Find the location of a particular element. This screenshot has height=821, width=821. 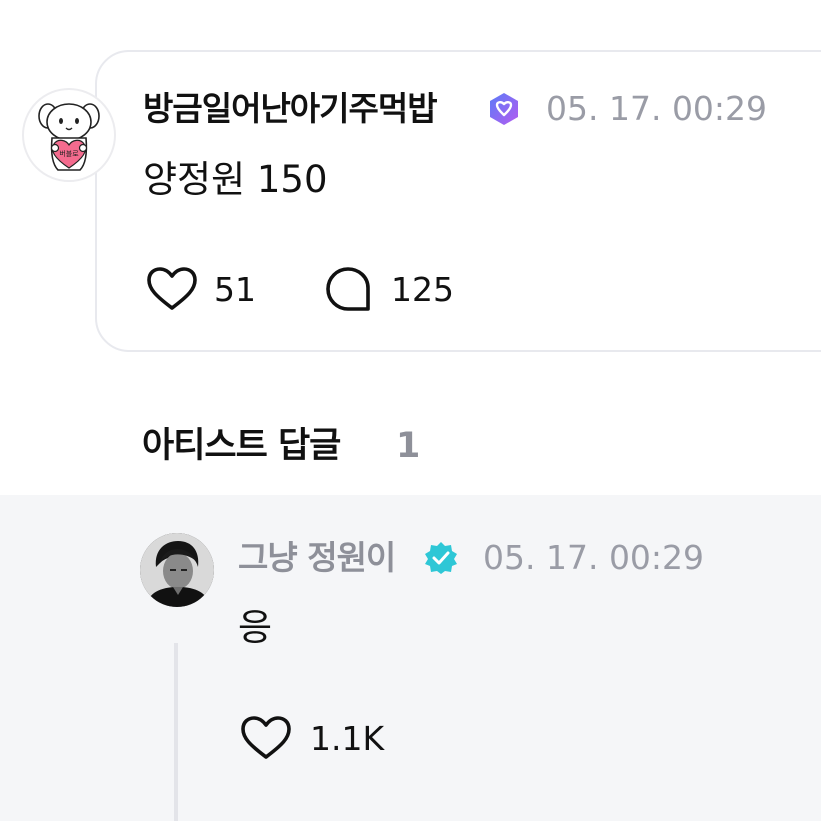

artist-reply-like-button: 1.1K is located at coordinates (312, 738).